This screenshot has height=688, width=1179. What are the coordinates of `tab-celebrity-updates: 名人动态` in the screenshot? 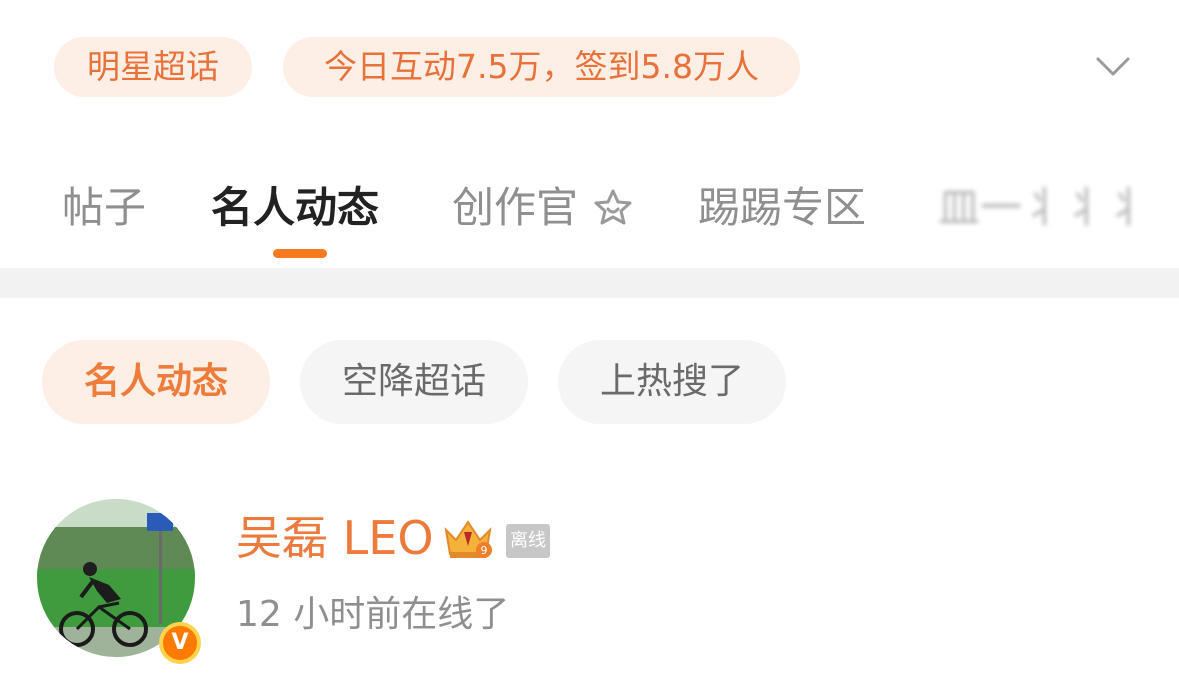 It's located at (295, 208).